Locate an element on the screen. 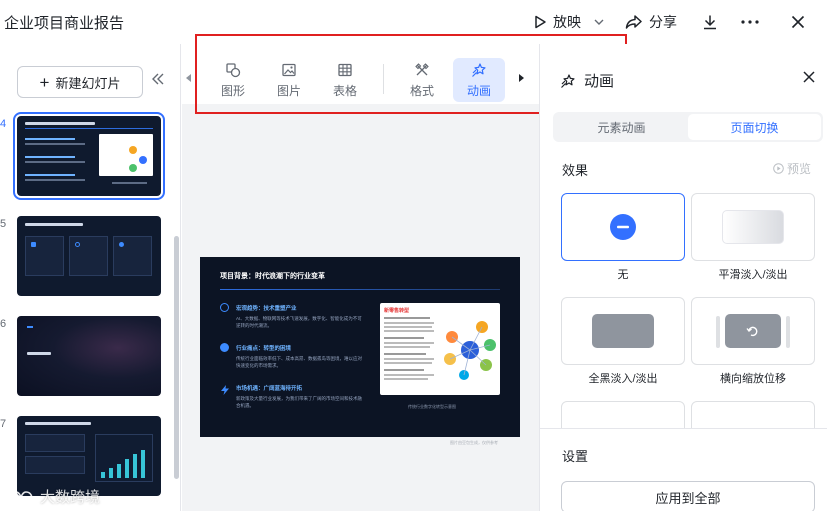 This screenshot has width=827, height=511. table-tool-label: 表格 is located at coordinates (344, 90).